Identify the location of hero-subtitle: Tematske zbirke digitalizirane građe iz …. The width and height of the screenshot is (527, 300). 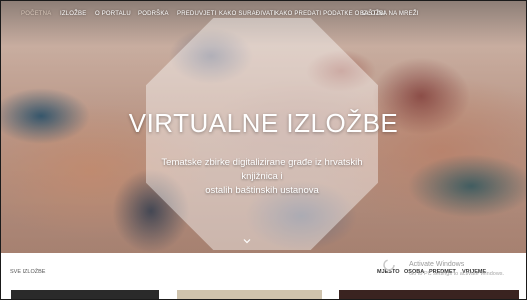
(262, 177).